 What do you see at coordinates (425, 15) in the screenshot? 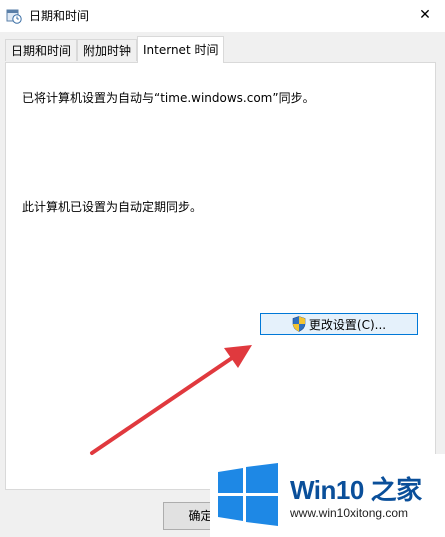
I see `close-icon: ✕` at bounding box center [425, 15].